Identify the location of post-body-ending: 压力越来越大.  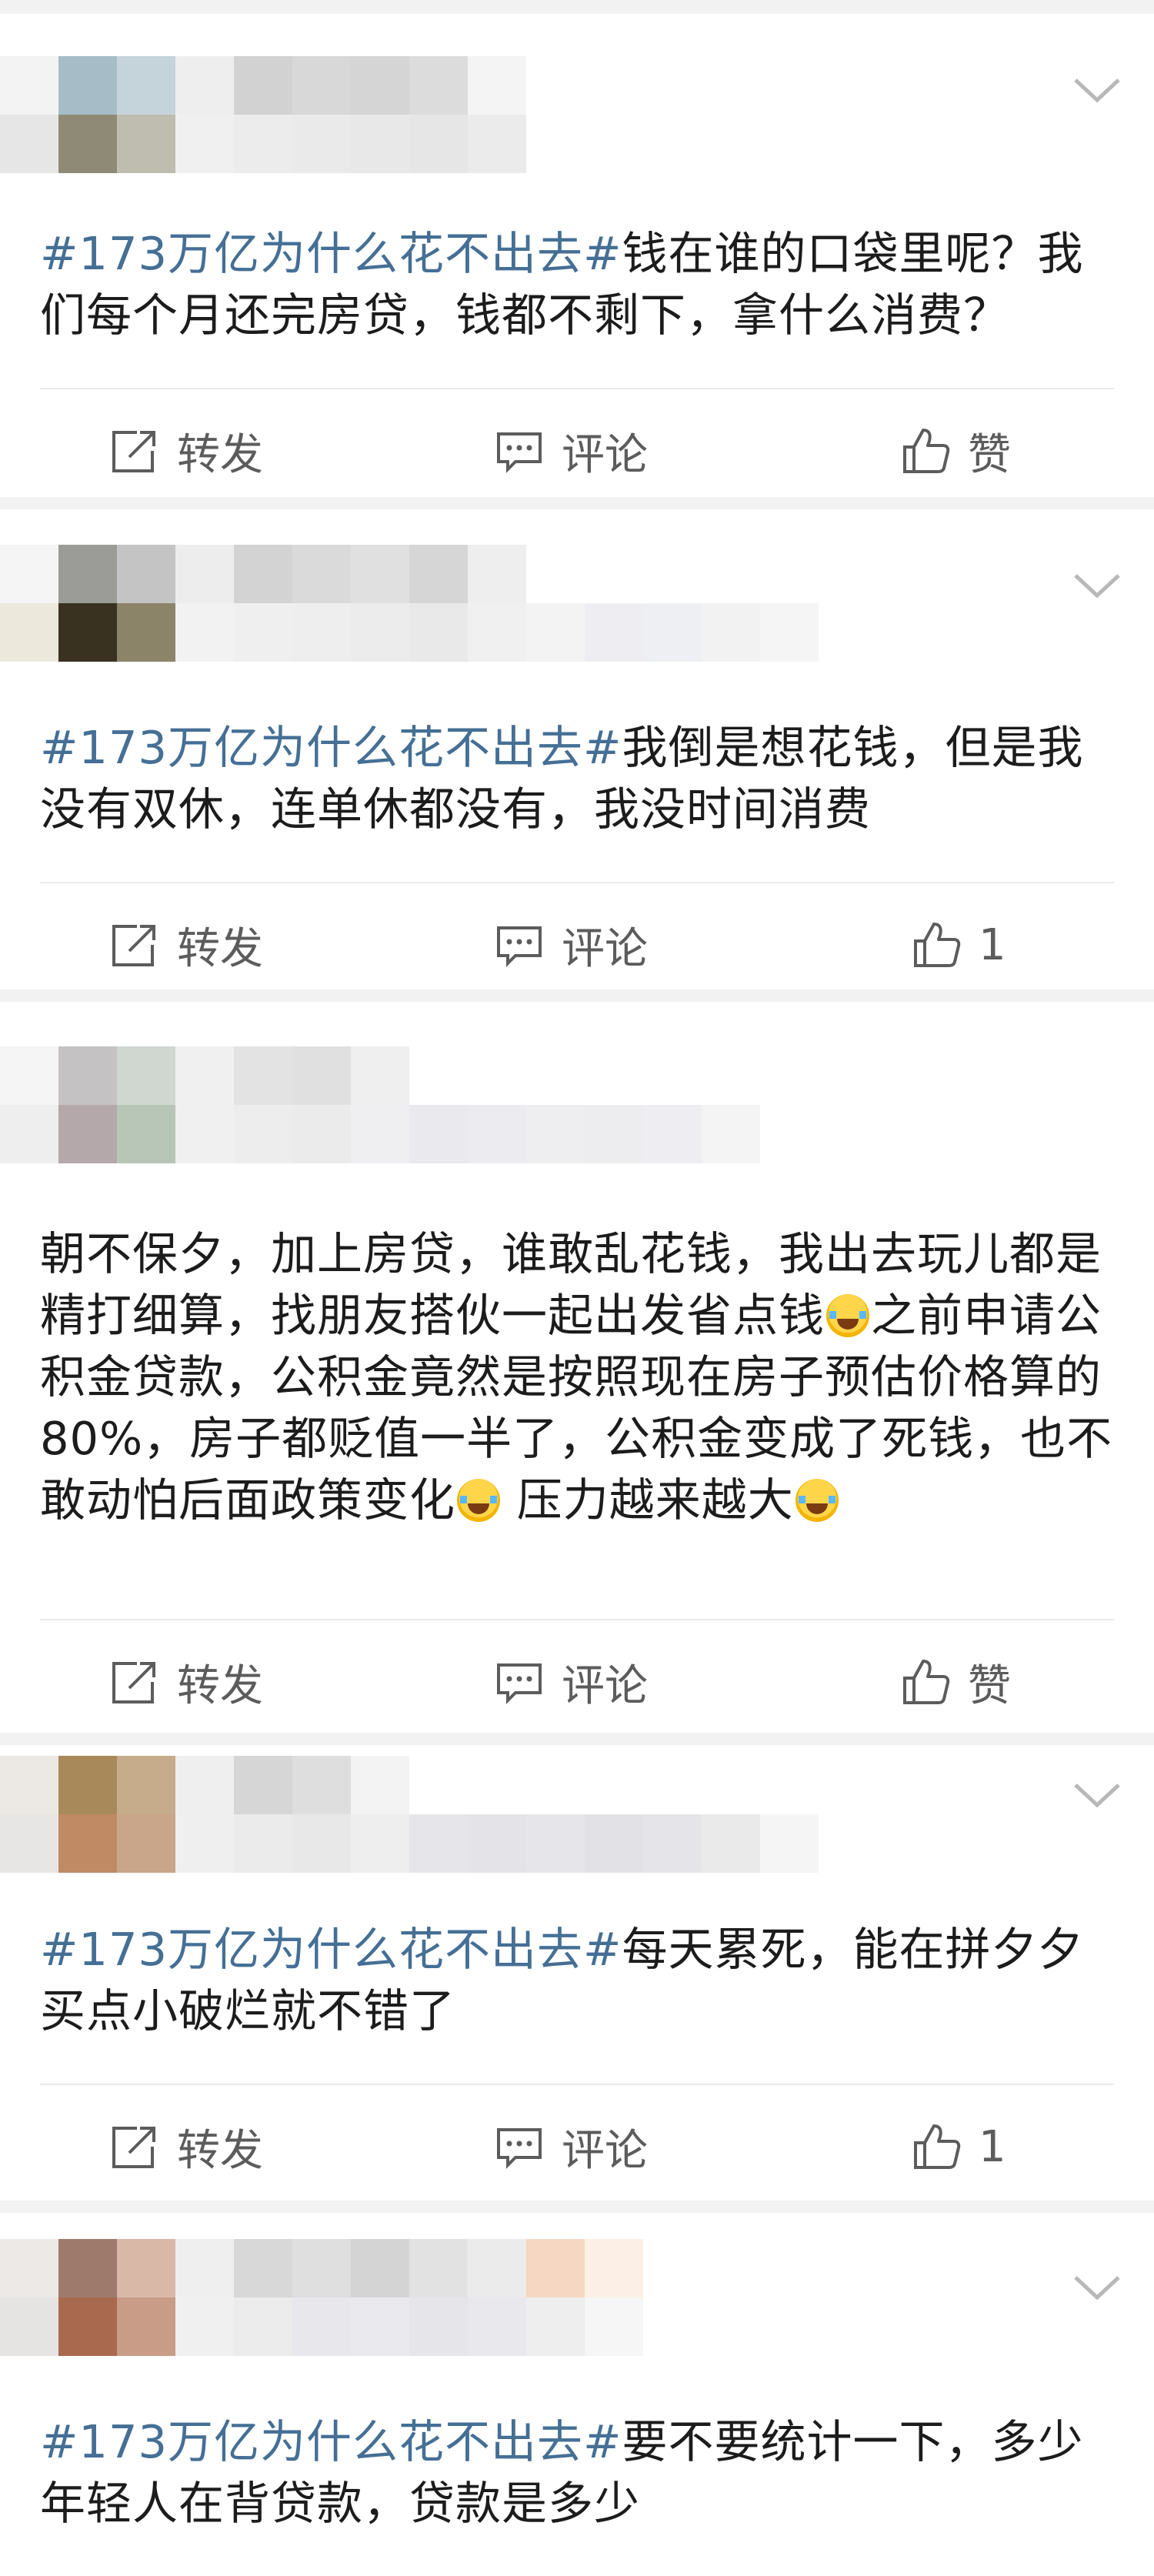
(648, 1500).